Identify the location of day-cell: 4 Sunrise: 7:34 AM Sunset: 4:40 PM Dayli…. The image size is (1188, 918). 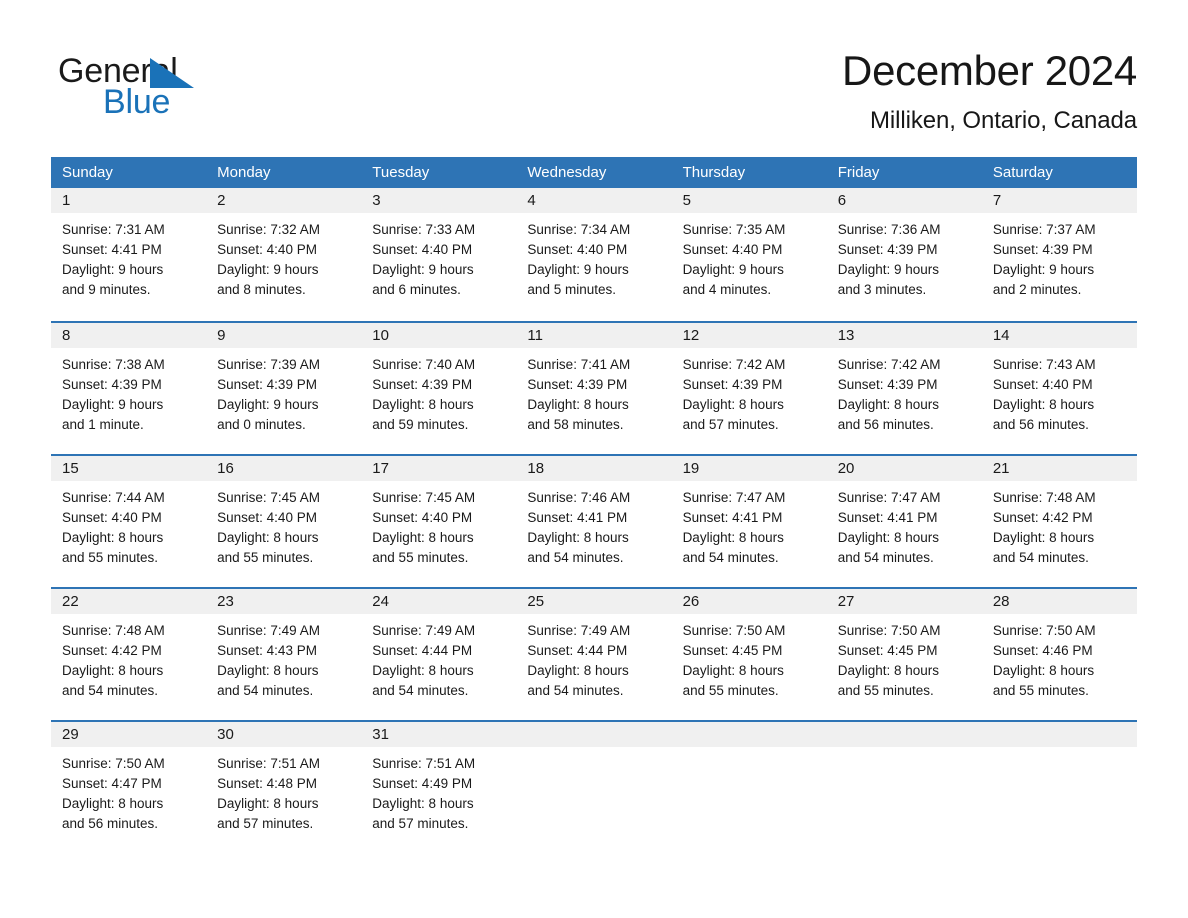
(594, 254).